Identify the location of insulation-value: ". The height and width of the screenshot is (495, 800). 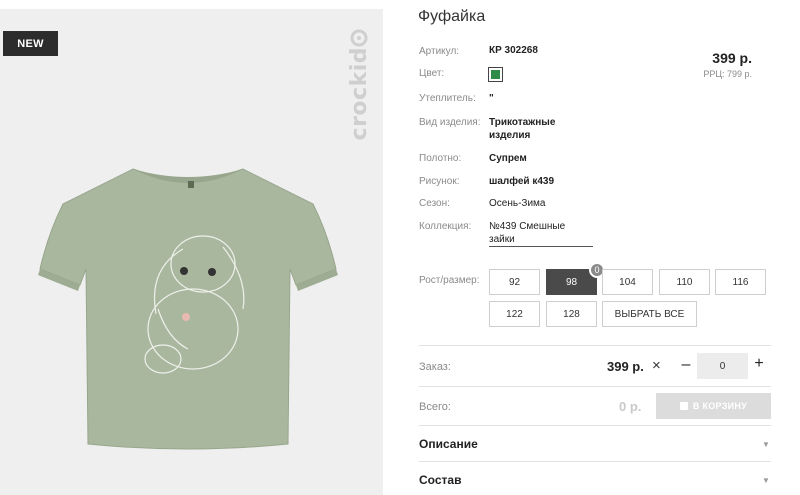
(491, 98).